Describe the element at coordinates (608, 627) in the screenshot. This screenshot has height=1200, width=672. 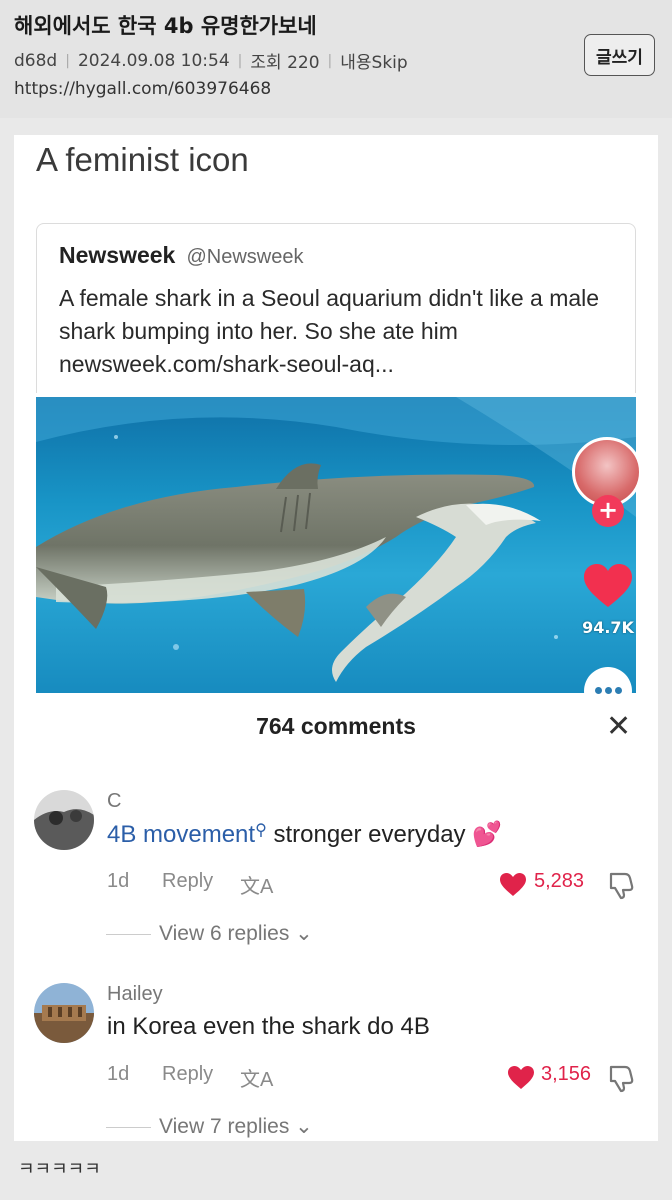
I see `video-like-count: 94.7K` at that location.